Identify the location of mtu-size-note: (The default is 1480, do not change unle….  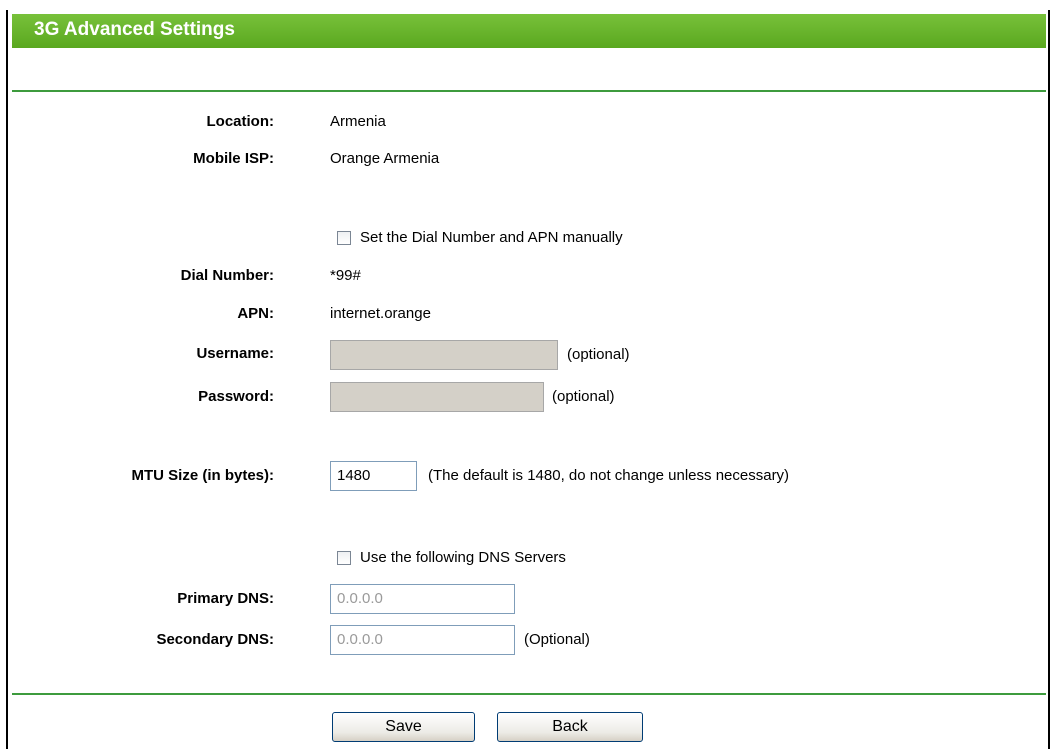
(609, 475).